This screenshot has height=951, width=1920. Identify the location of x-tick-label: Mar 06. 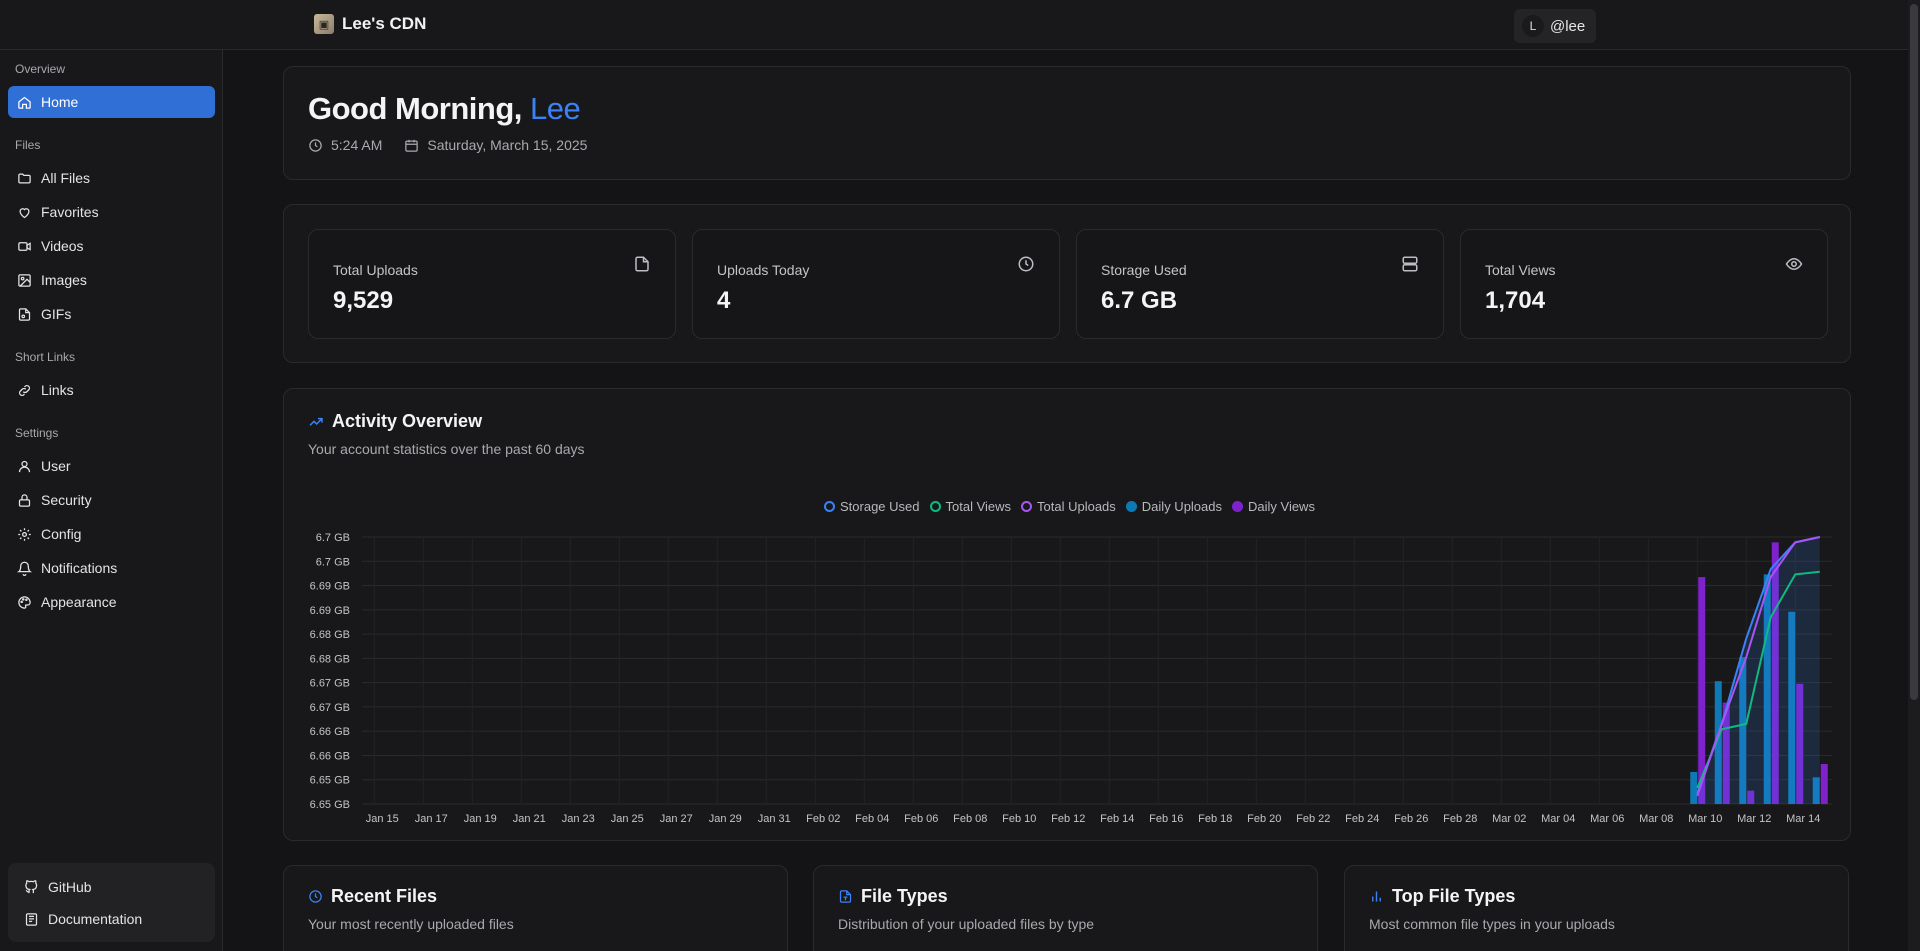
(1607, 819).